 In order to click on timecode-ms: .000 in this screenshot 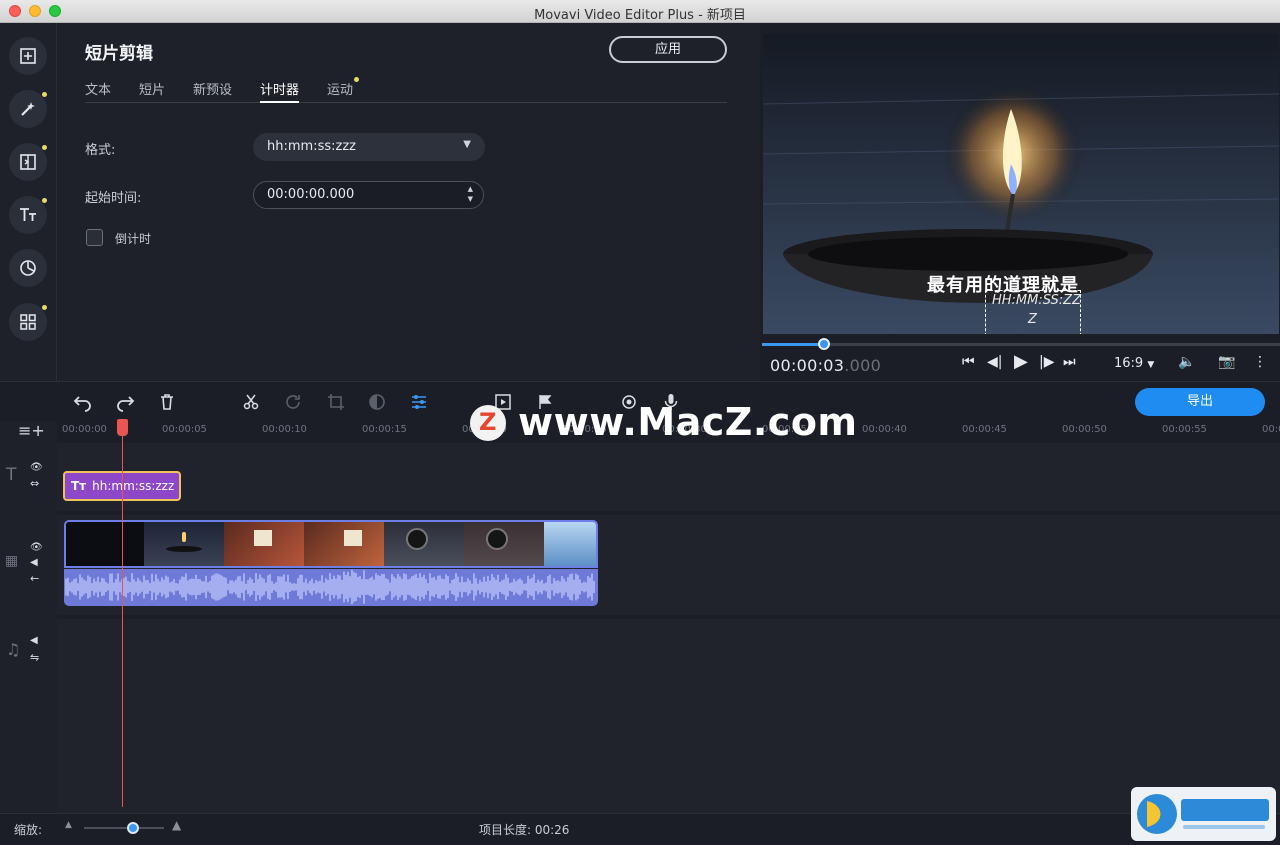, I will do `click(863, 365)`.